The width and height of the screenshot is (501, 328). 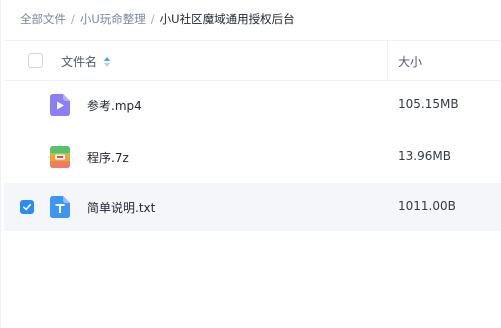 I want to click on file-name: 简单说明.txt, so click(x=121, y=207).